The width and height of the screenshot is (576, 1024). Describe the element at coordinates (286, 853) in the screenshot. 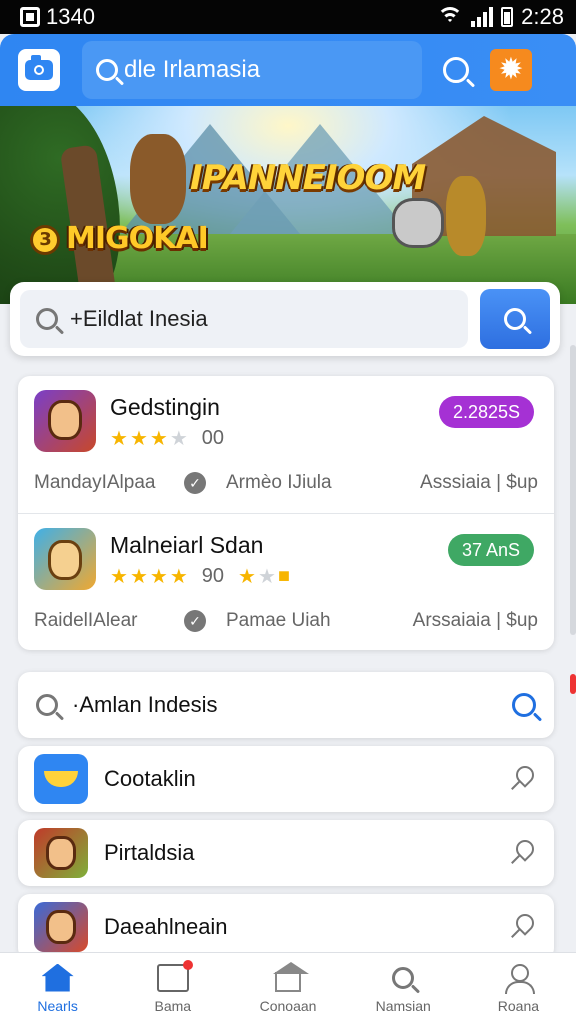

I see `list-item: Pirtaldsia` at that location.